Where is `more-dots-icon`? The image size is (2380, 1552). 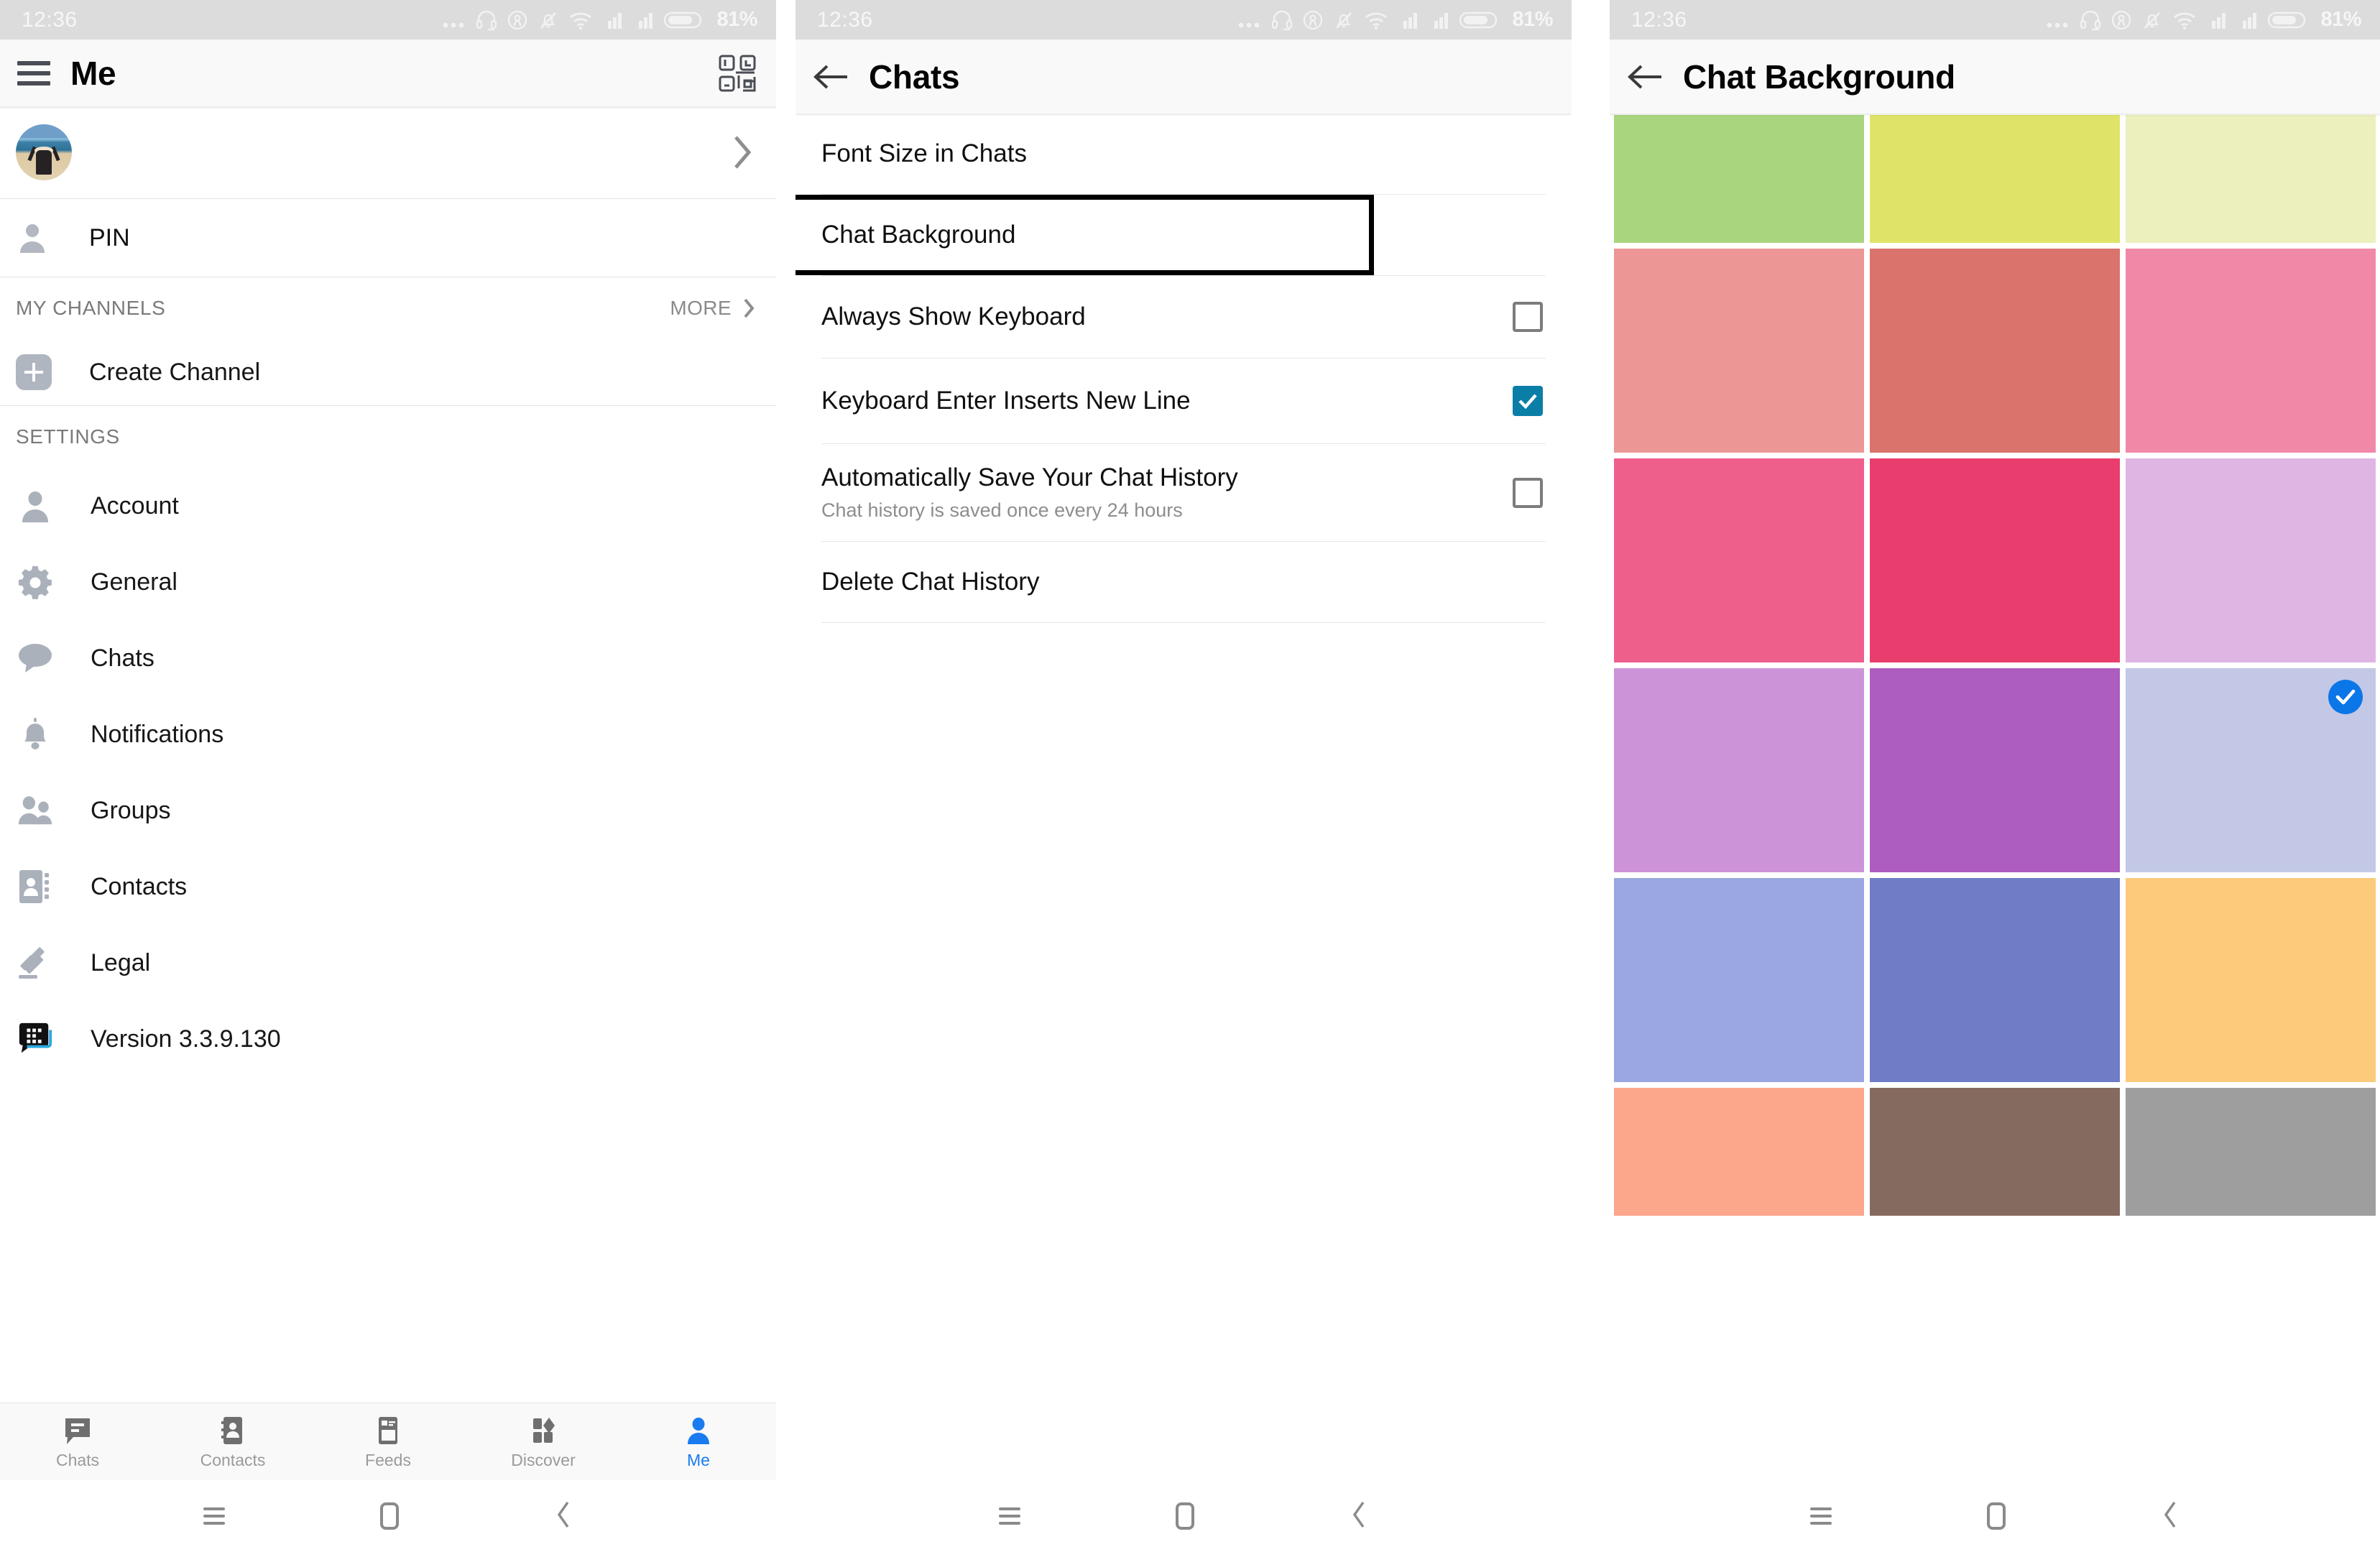 more-dots-icon is located at coordinates (2058, 20).